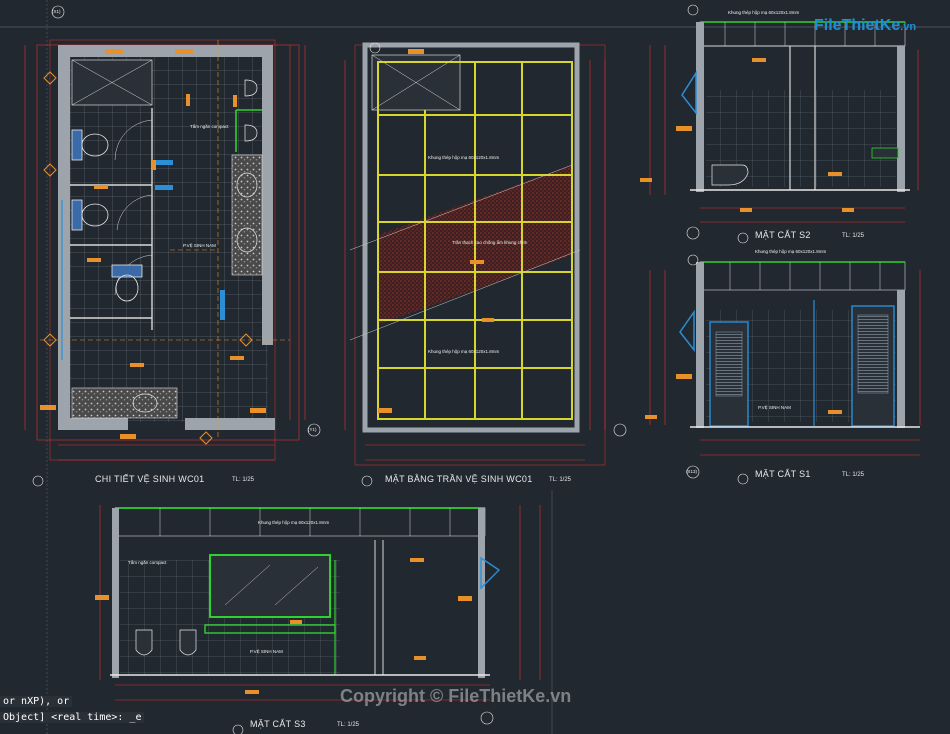  What do you see at coordinates (490, 242) in the screenshot?
I see `note-ceiling-plaster: Trần thạch cao chống ẩm khung chìm` at bounding box center [490, 242].